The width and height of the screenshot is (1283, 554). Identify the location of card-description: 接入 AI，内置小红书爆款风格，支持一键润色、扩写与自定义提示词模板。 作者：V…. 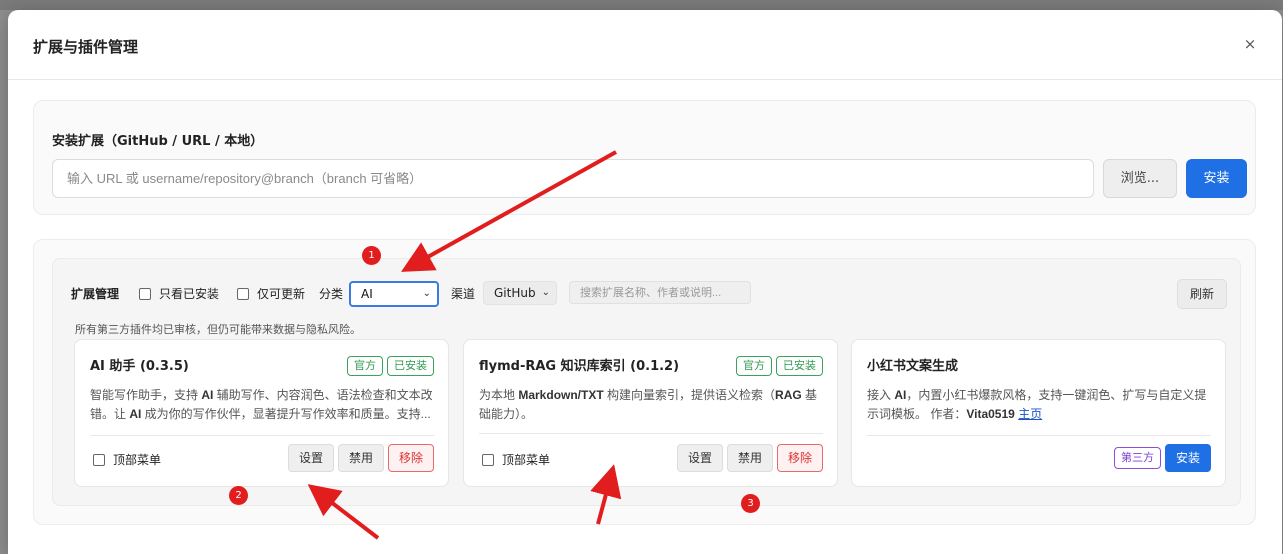
(1037, 404).